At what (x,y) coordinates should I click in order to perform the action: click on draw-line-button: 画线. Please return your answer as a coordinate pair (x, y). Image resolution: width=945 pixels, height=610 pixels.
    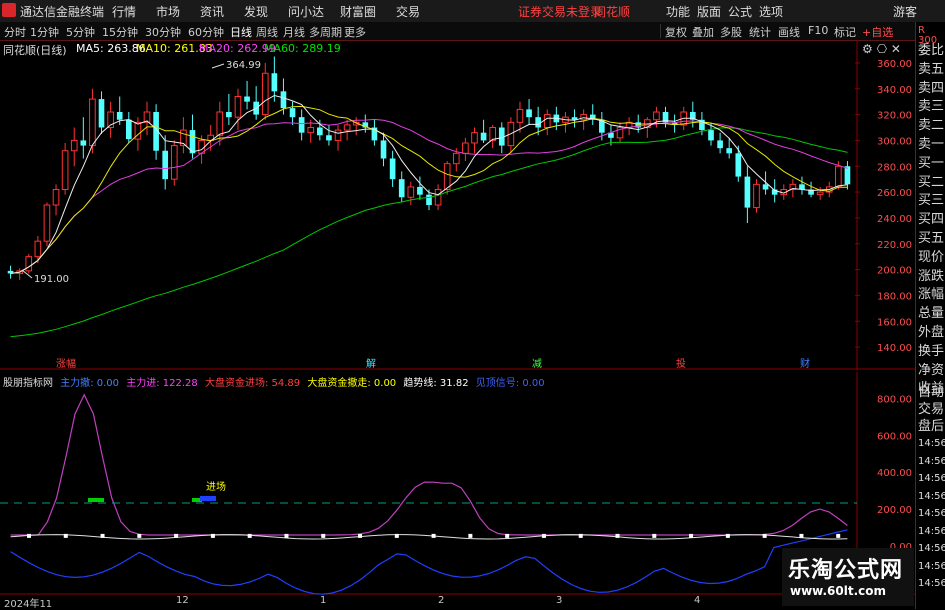
    Looking at the image, I should click on (789, 32).